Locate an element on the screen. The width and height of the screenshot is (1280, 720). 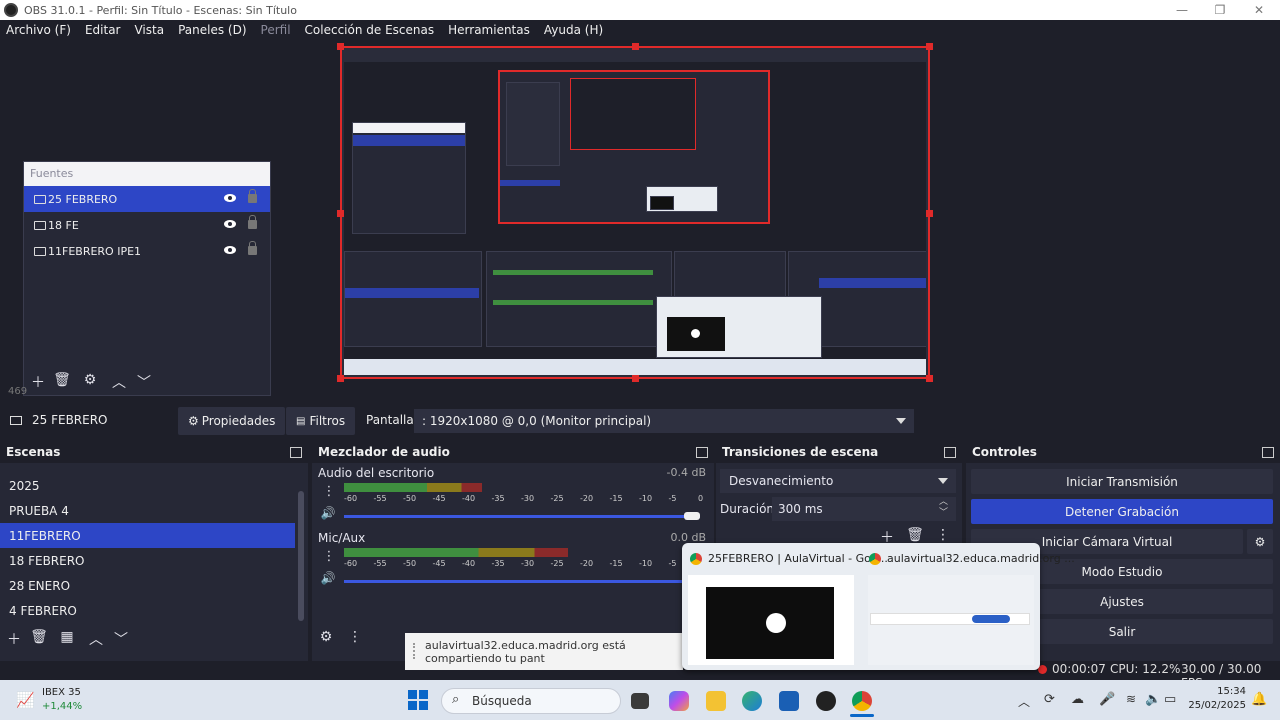
taskbar-search-box: ⌕ Búsqueda is located at coordinates (531, 701).